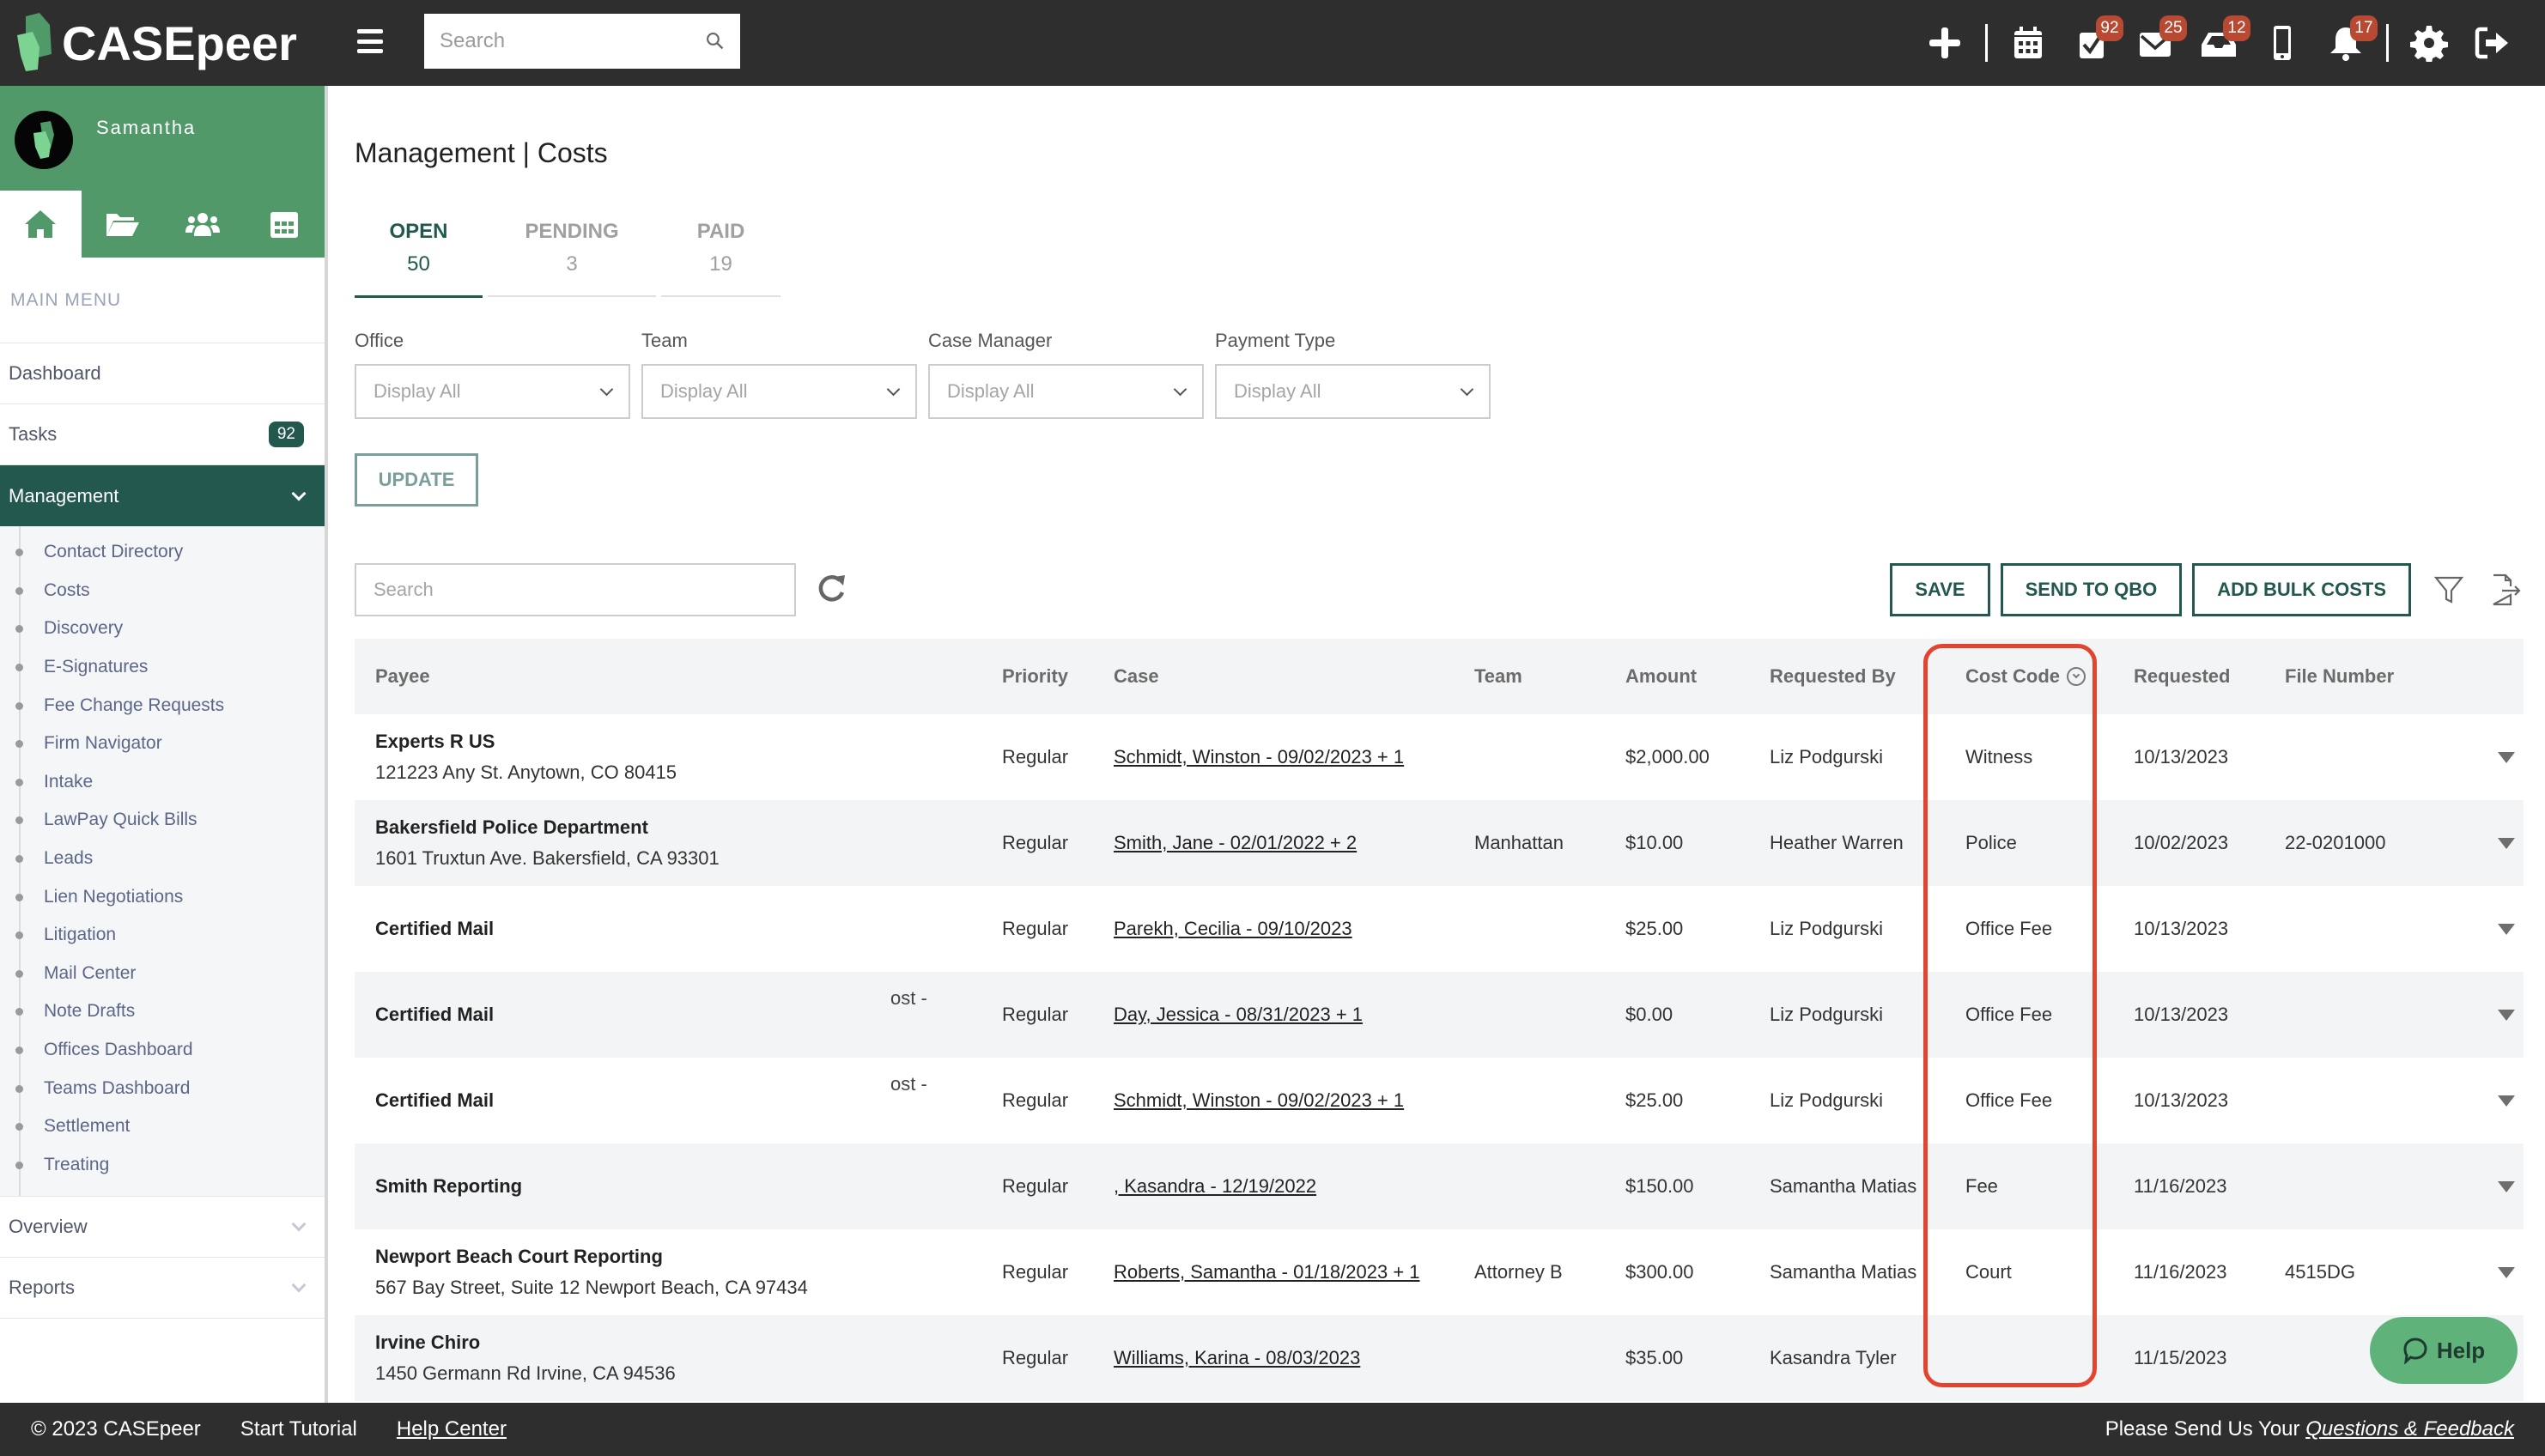  I want to click on filter-button, so click(2449, 590).